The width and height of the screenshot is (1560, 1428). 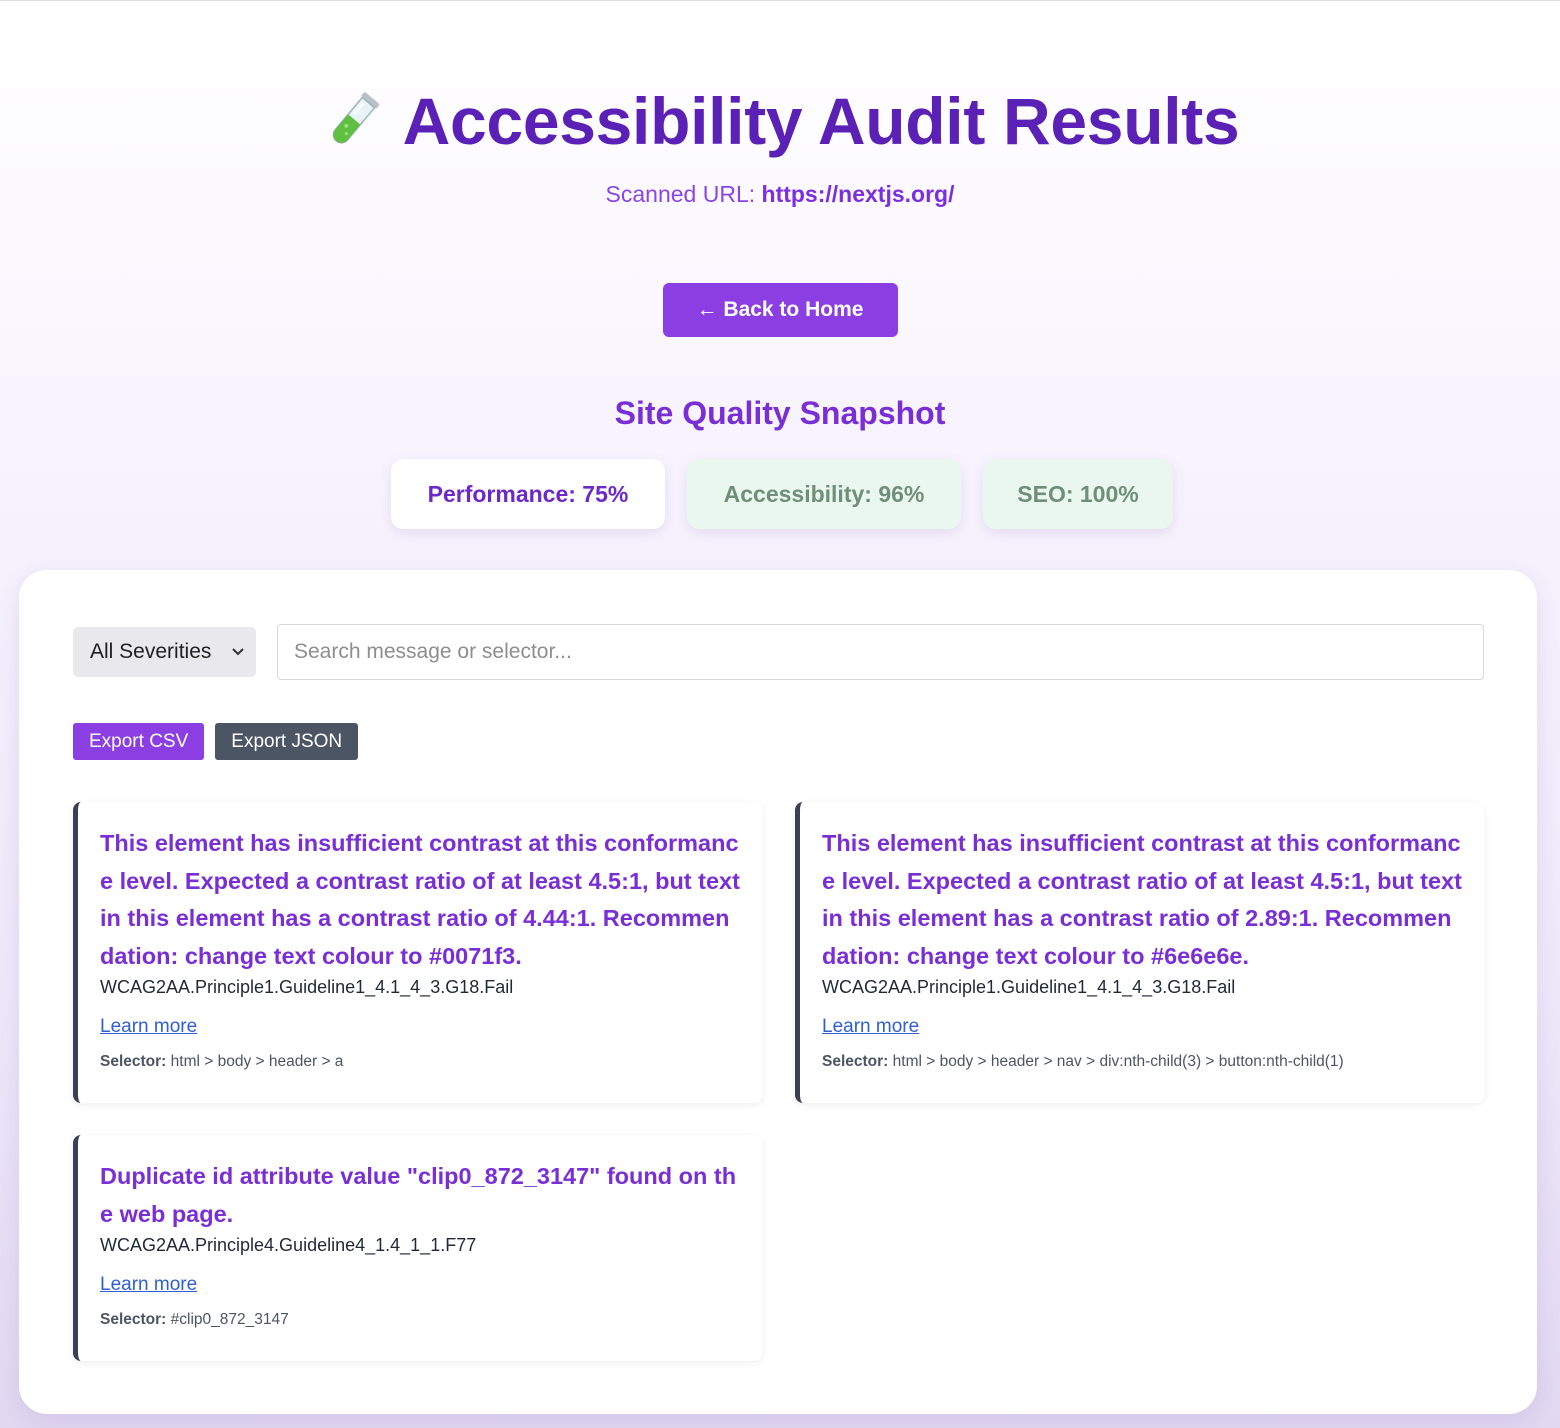 I want to click on seo-score-card: SEO: 100%, so click(x=1078, y=494).